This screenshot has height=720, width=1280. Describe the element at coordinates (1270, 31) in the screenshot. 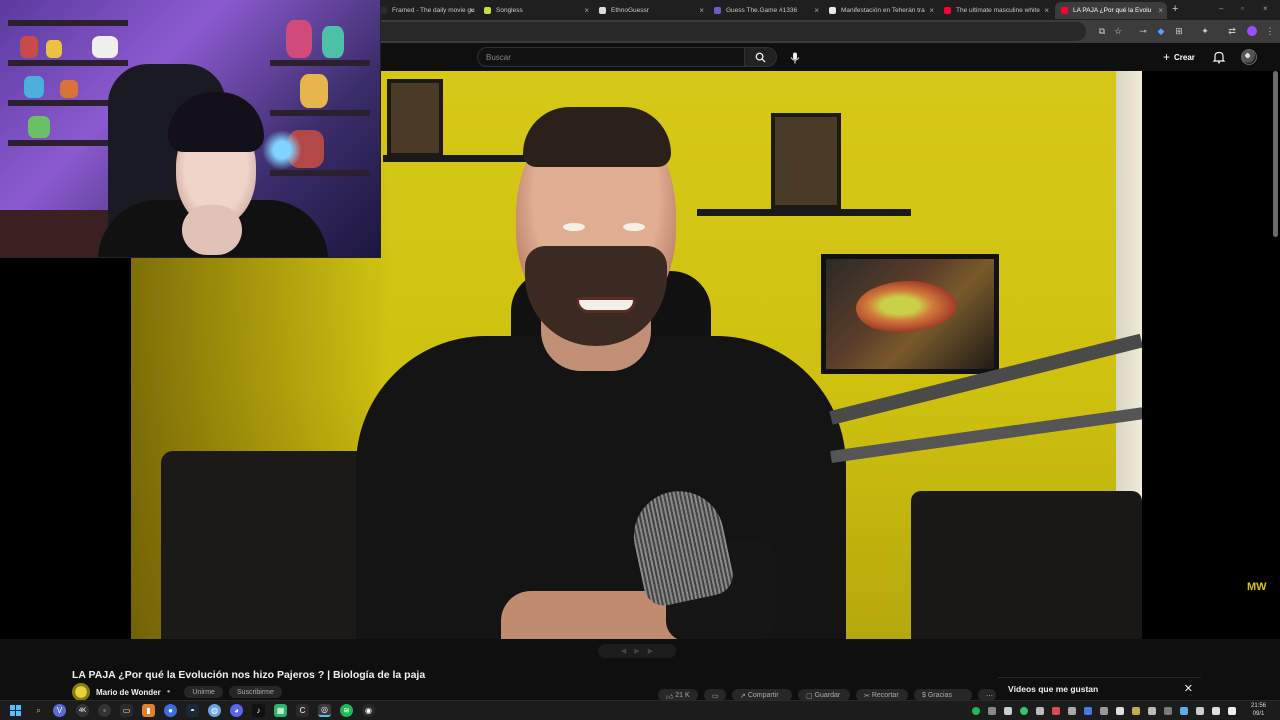

I see `browser-menu-icon: ⋮` at that location.